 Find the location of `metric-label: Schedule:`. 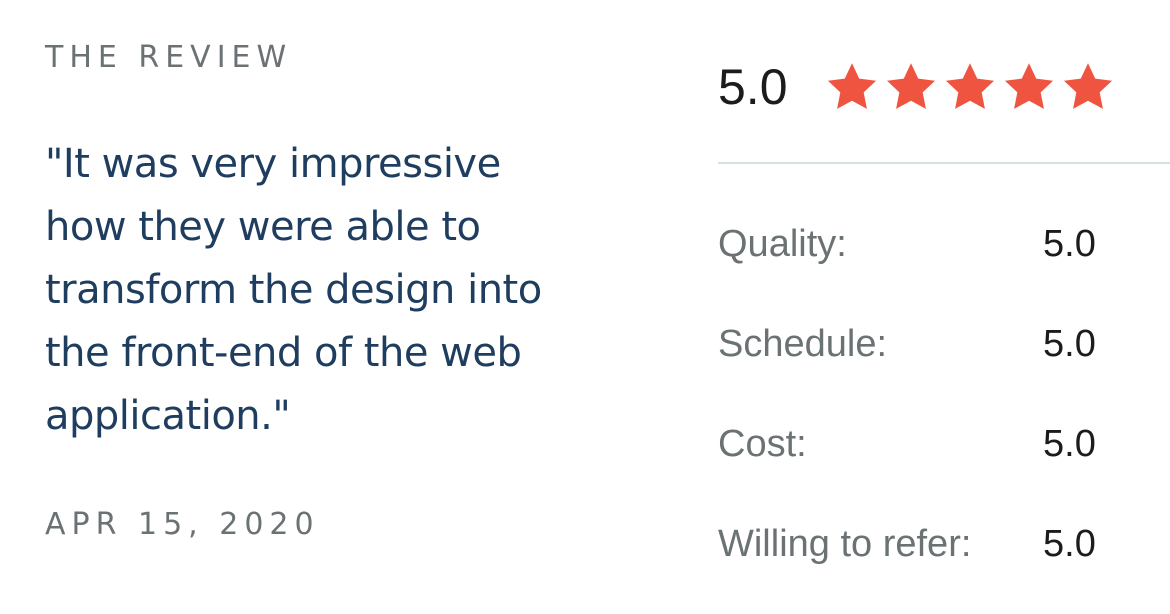

metric-label: Schedule: is located at coordinates (803, 344).